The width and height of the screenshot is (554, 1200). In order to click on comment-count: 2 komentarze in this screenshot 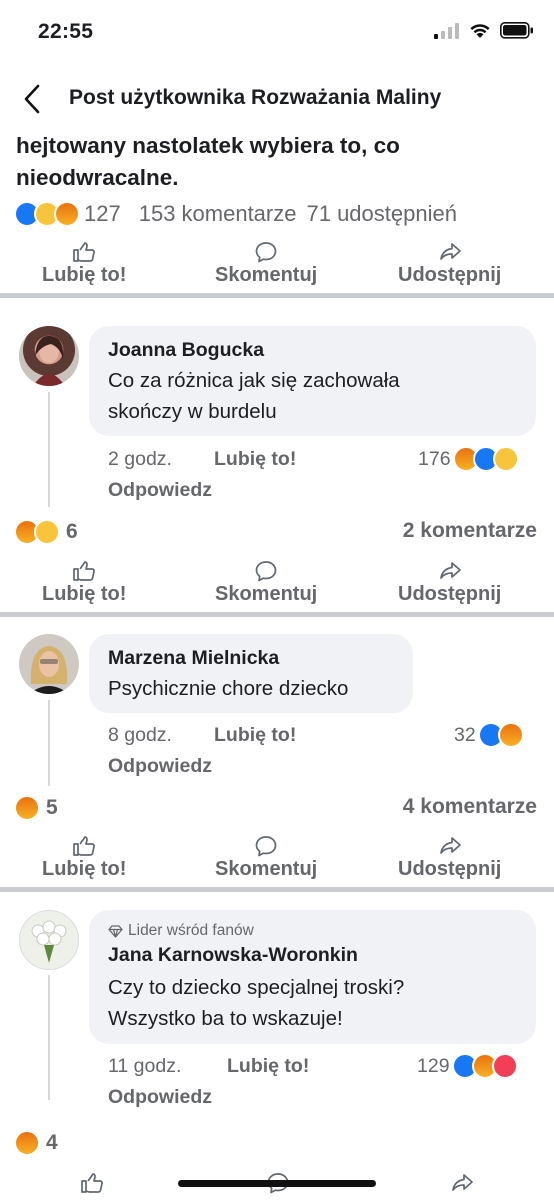, I will do `click(470, 531)`.